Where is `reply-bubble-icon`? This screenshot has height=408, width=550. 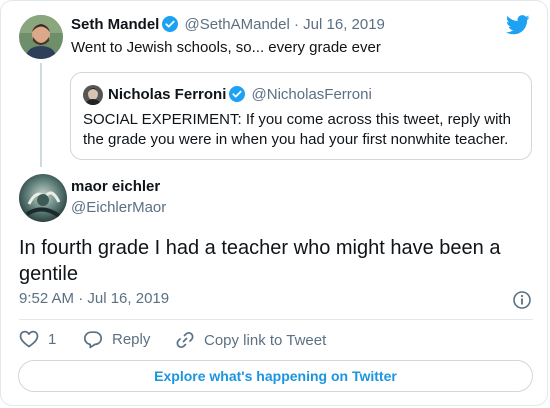 reply-bubble-icon is located at coordinates (93, 340).